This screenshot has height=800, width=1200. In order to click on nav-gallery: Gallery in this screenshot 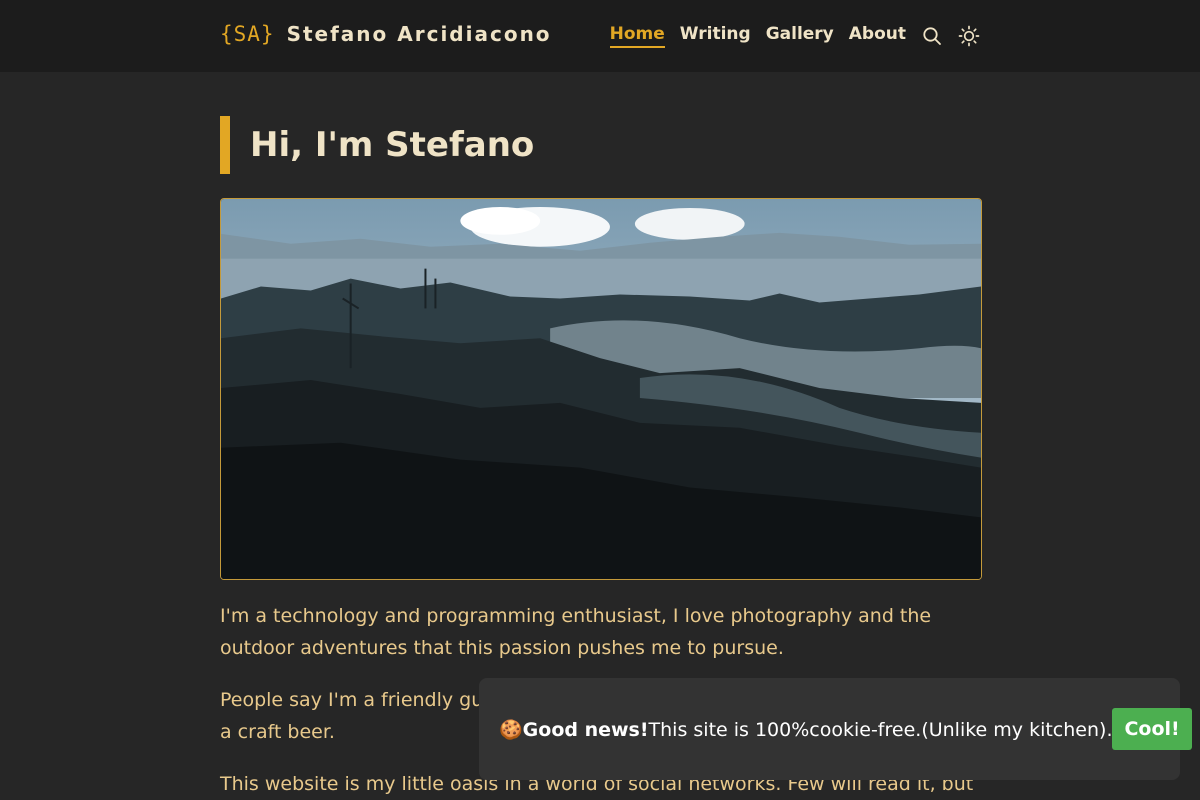, I will do `click(800, 36)`.